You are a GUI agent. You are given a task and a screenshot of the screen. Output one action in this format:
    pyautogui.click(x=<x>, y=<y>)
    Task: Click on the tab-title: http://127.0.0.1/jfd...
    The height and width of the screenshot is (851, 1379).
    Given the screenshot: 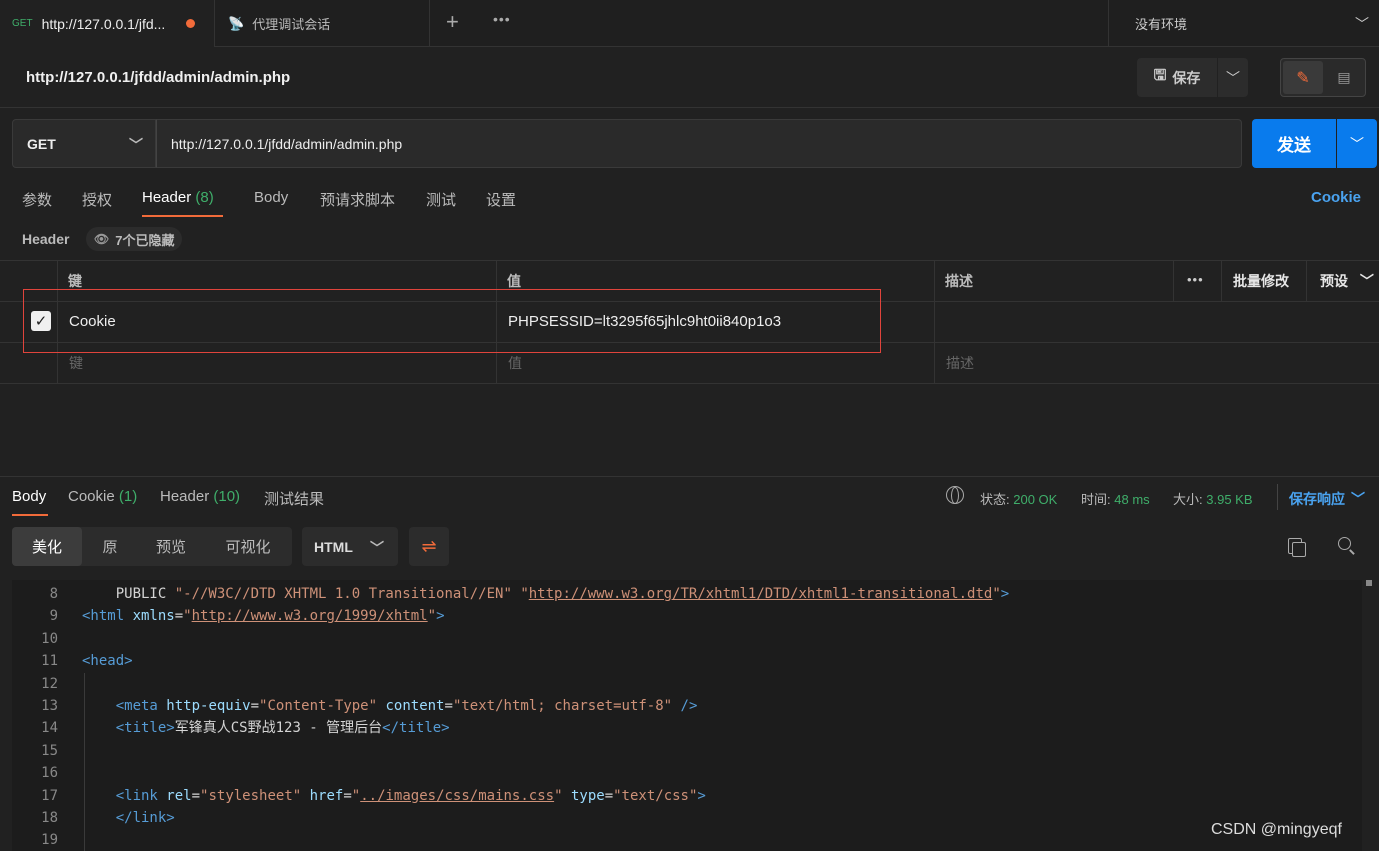 What is the action you would take?
    pyautogui.click(x=103, y=23)
    